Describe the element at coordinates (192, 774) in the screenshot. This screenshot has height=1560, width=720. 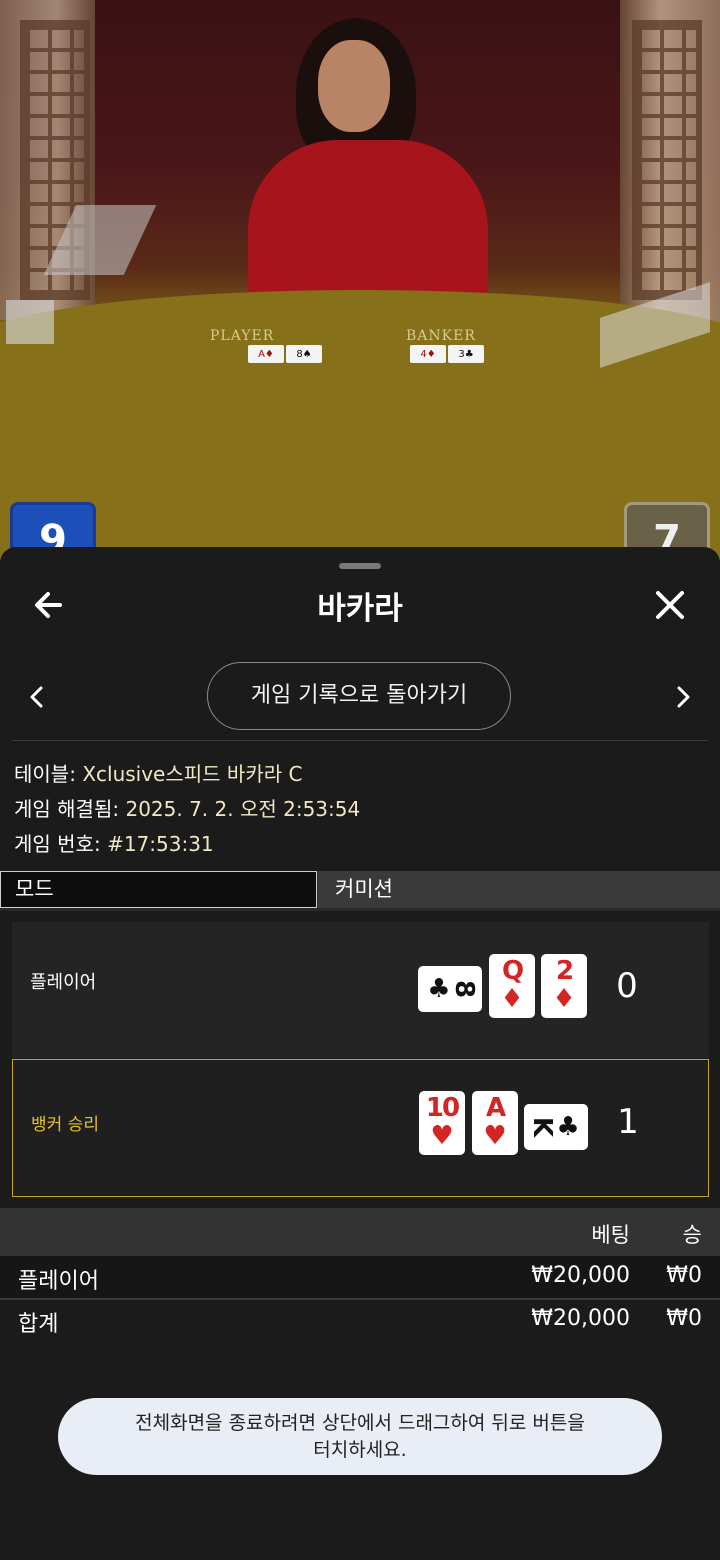
I see `table-info-value: Xclusive스피드 바카라 C` at that location.